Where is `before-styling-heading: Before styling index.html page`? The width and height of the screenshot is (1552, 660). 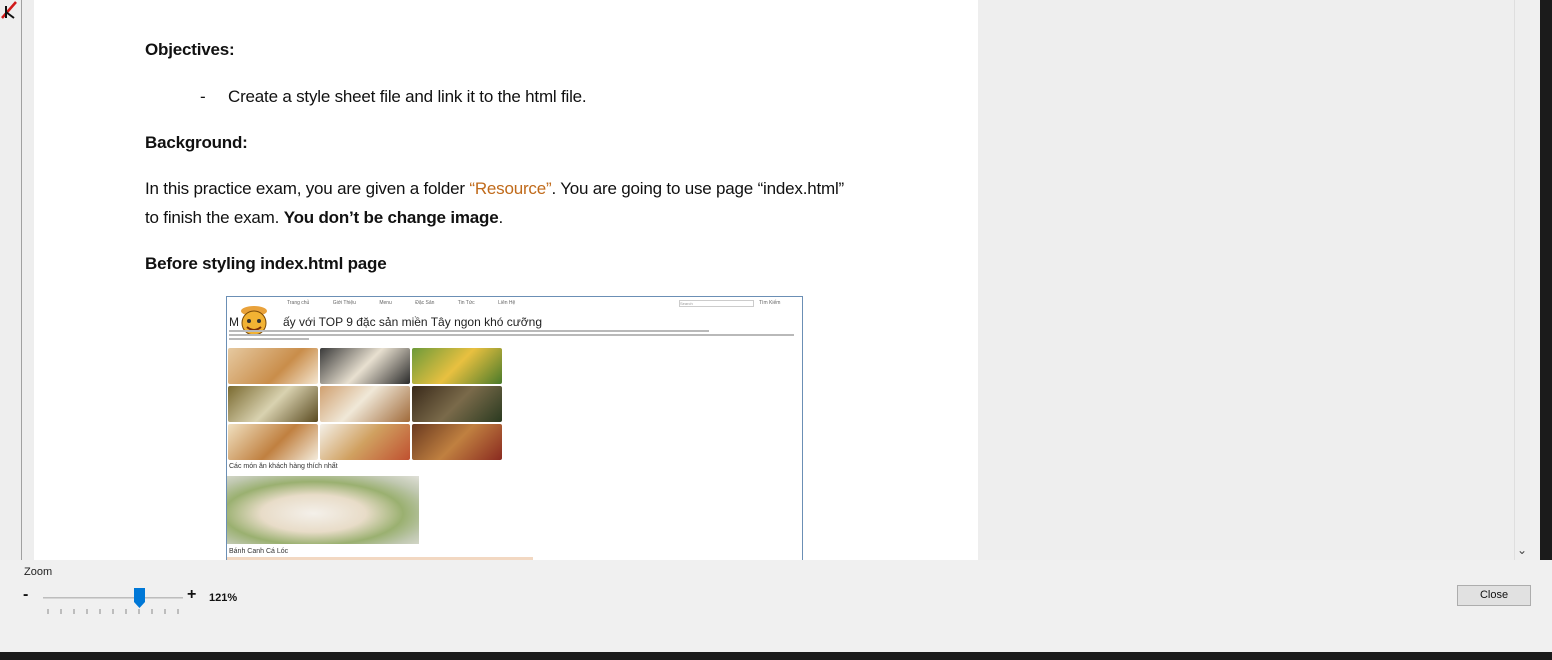
before-styling-heading: Before styling index.html page is located at coordinates (266, 263).